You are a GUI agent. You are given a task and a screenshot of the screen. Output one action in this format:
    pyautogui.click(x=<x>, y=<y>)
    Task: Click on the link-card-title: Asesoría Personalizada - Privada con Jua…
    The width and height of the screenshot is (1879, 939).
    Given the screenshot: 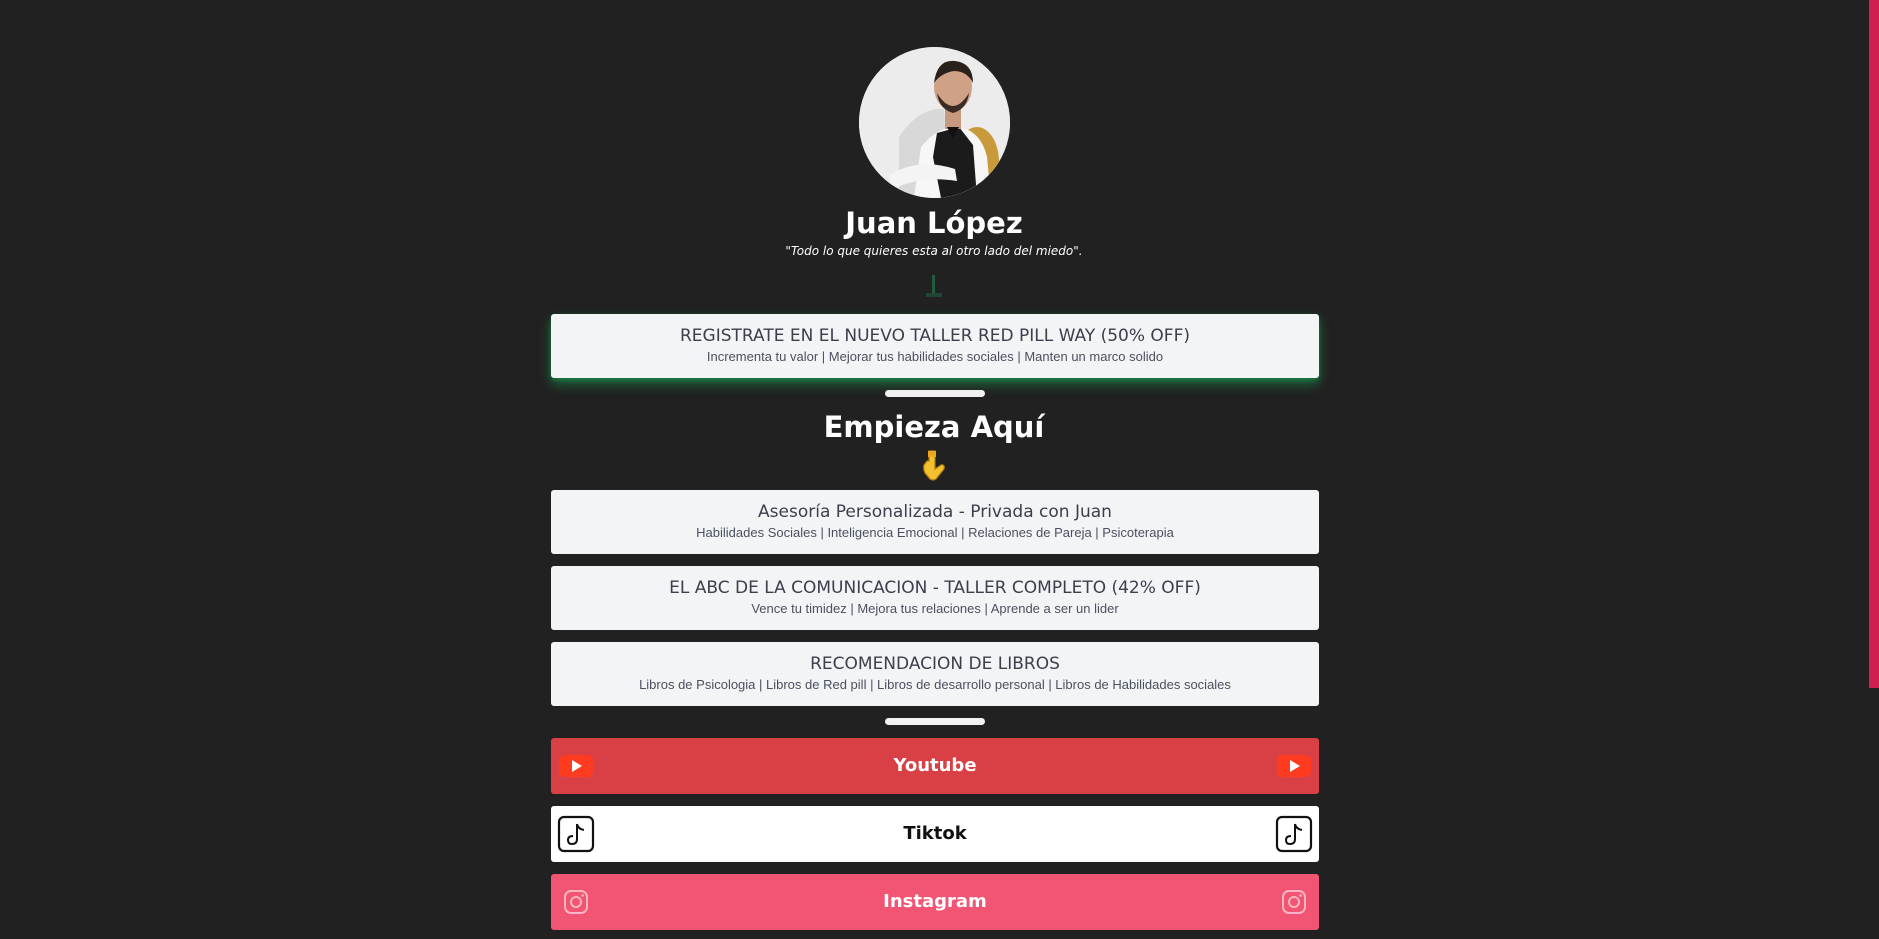 What is the action you would take?
    pyautogui.click(x=935, y=512)
    